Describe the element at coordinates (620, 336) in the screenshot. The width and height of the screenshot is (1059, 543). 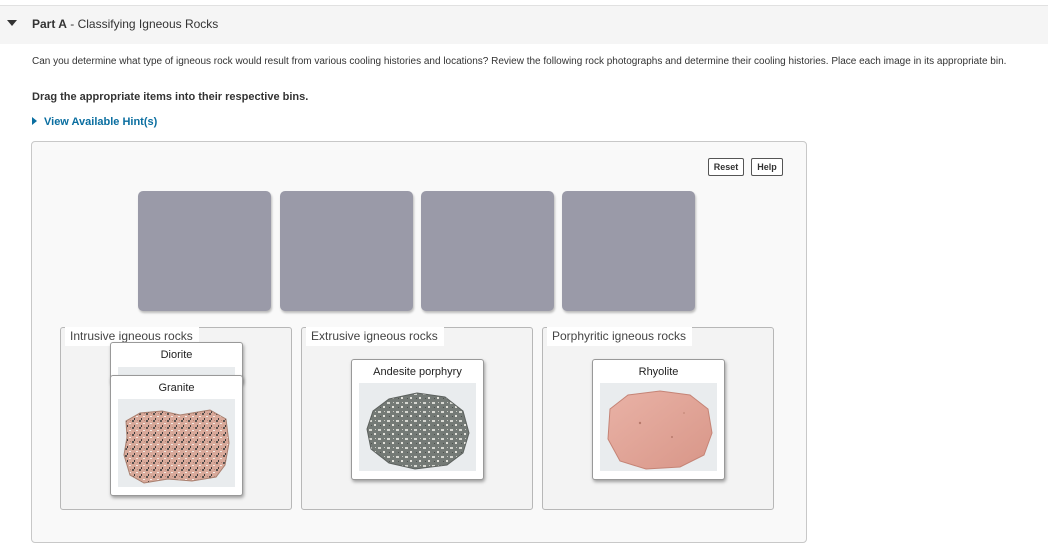
I see `bin-label: Porphyritic igneous rocks` at that location.